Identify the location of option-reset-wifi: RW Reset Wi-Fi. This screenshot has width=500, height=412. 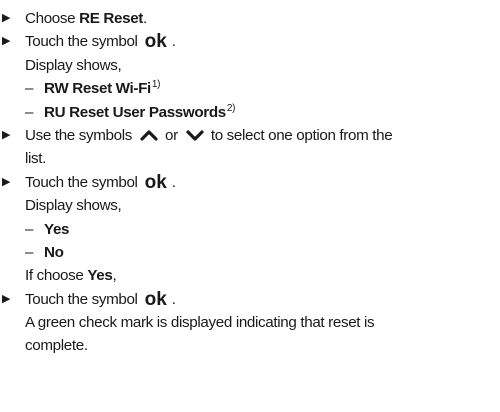
(97, 89).